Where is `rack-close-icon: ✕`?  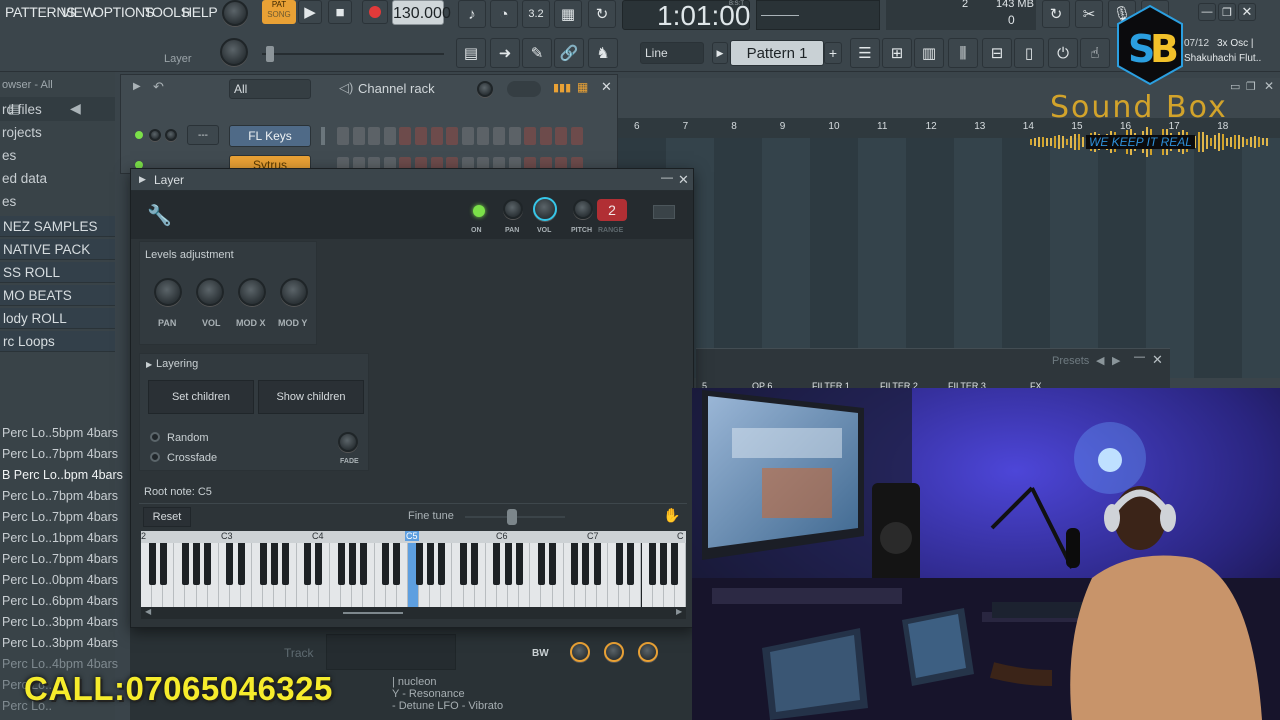 rack-close-icon: ✕ is located at coordinates (606, 87).